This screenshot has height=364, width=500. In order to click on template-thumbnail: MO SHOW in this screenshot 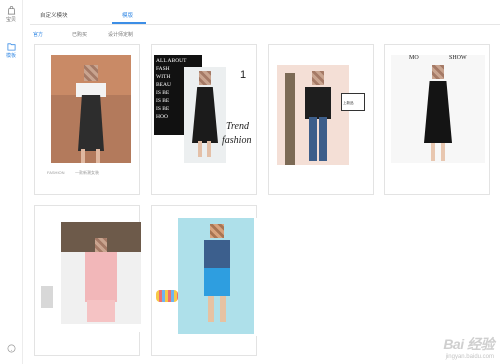, I will do `click(438, 109)`.